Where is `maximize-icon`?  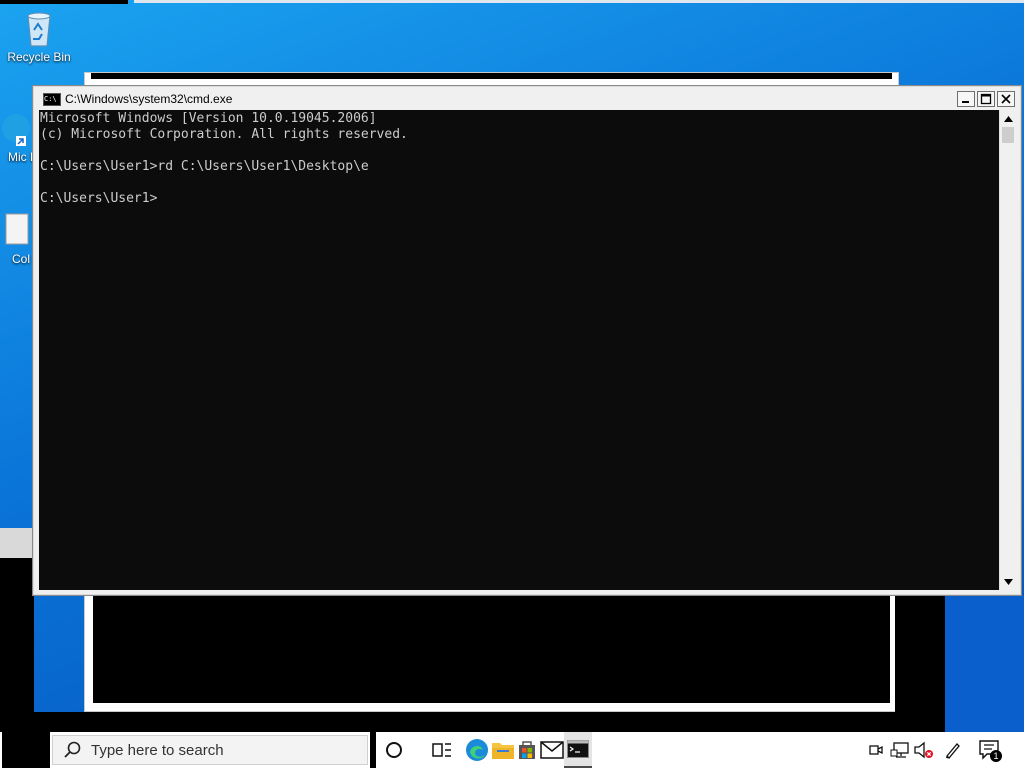
maximize-icon is located at coordinates (986, 99).